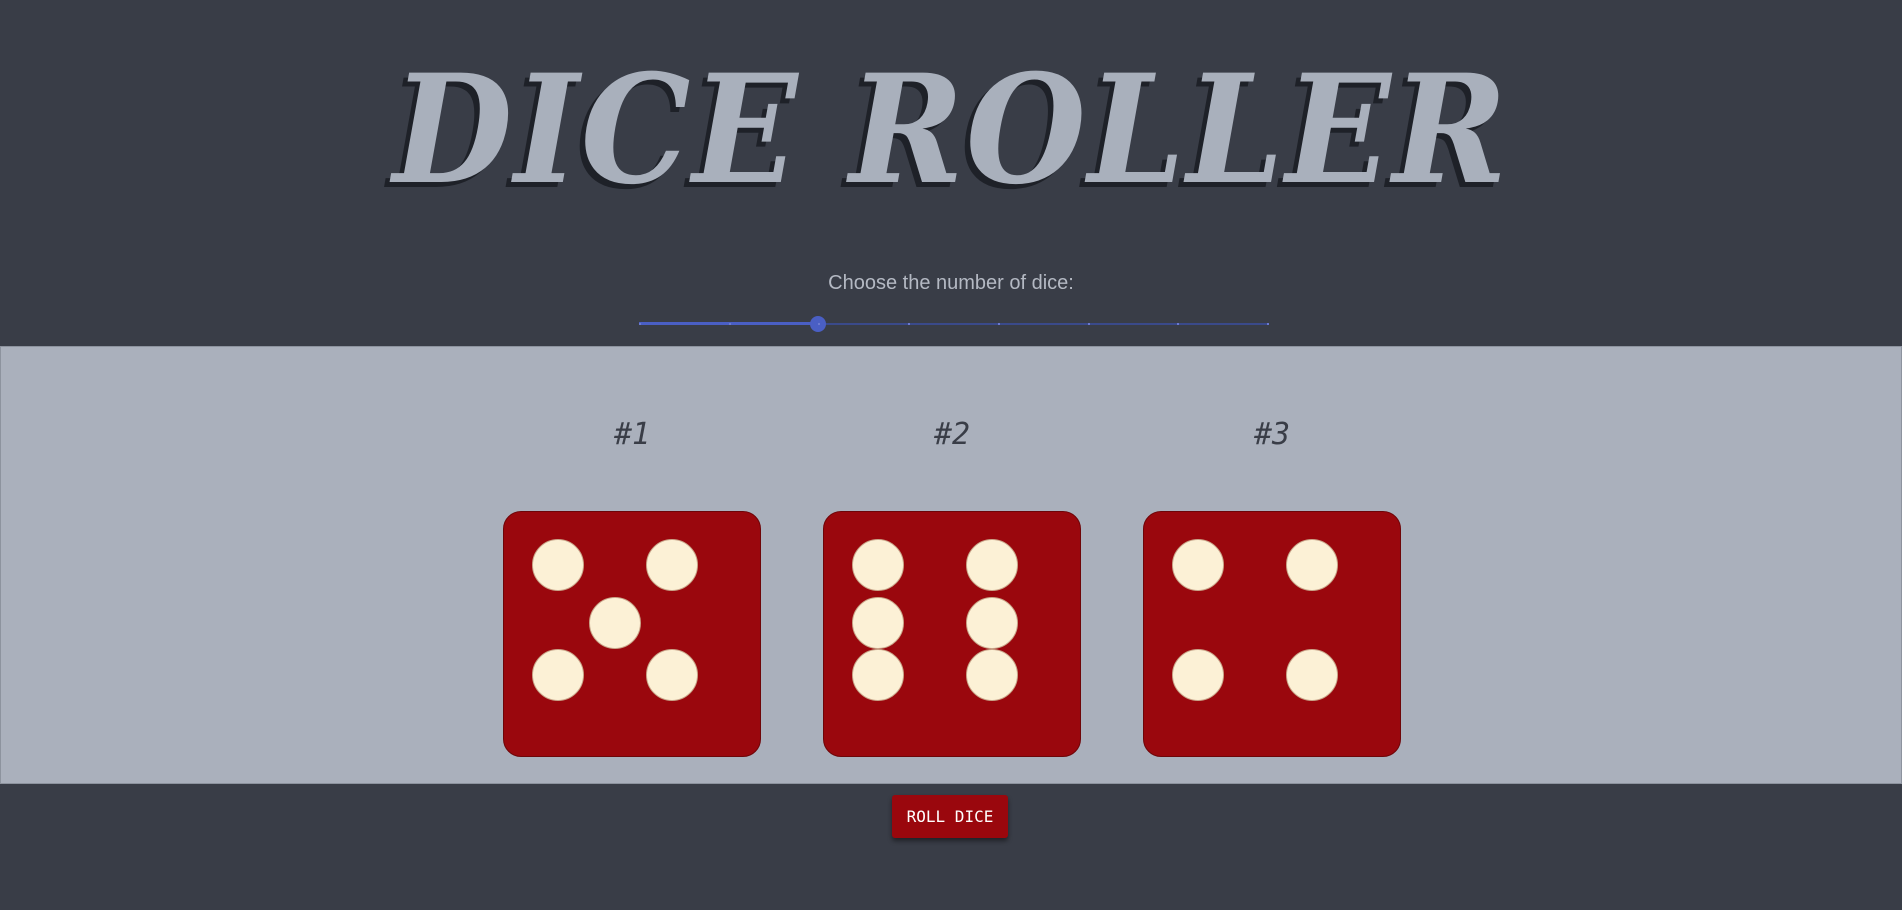  Describe the element at coordinates (951, 283) in the screenshot. I see `dice-count-label: Choose the number of dice:` at that location.